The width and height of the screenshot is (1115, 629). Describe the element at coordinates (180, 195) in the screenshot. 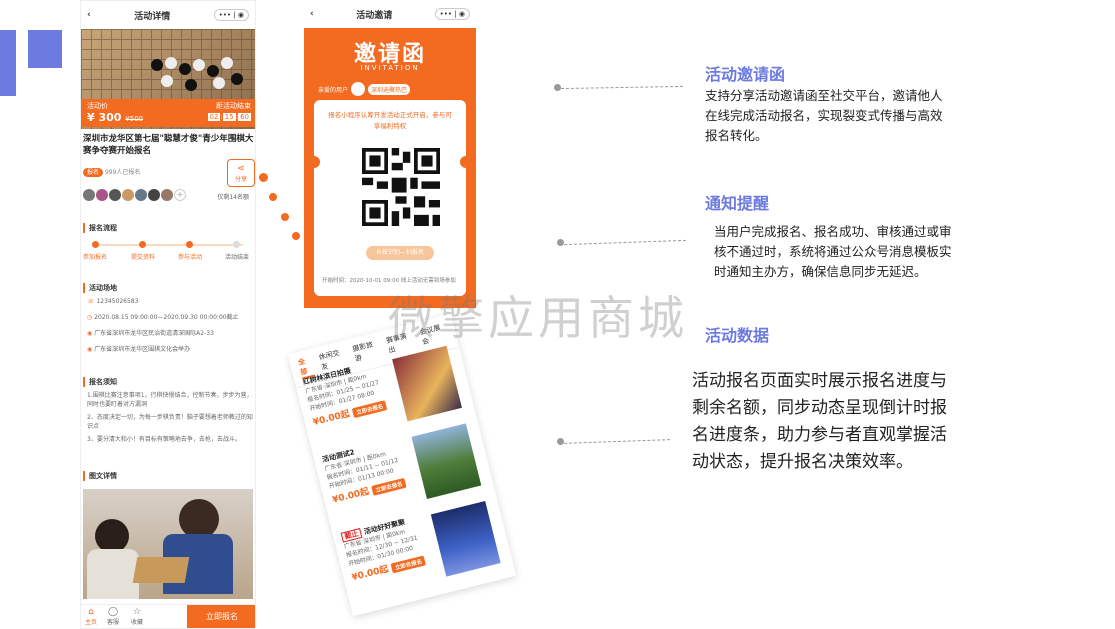

I see `plus-icon: +` at that location.